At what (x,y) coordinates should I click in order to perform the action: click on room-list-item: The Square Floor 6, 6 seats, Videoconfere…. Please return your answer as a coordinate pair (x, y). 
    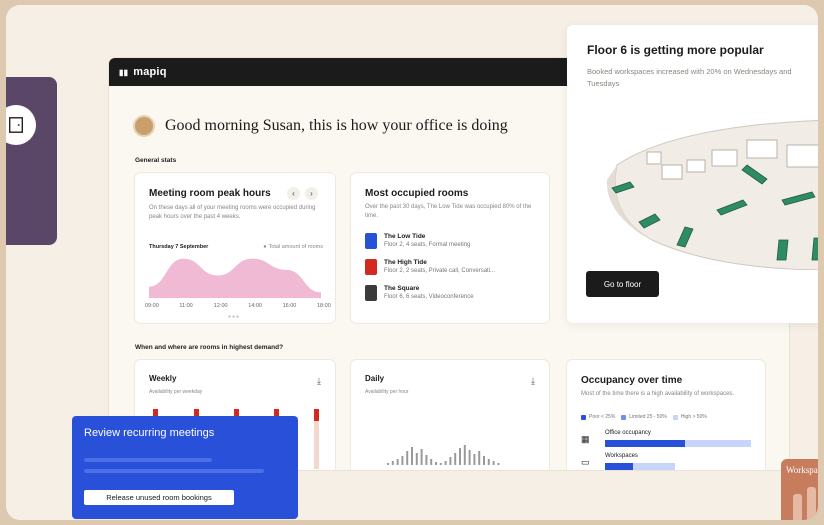
    Looking at the image, I should click on (419, 293).